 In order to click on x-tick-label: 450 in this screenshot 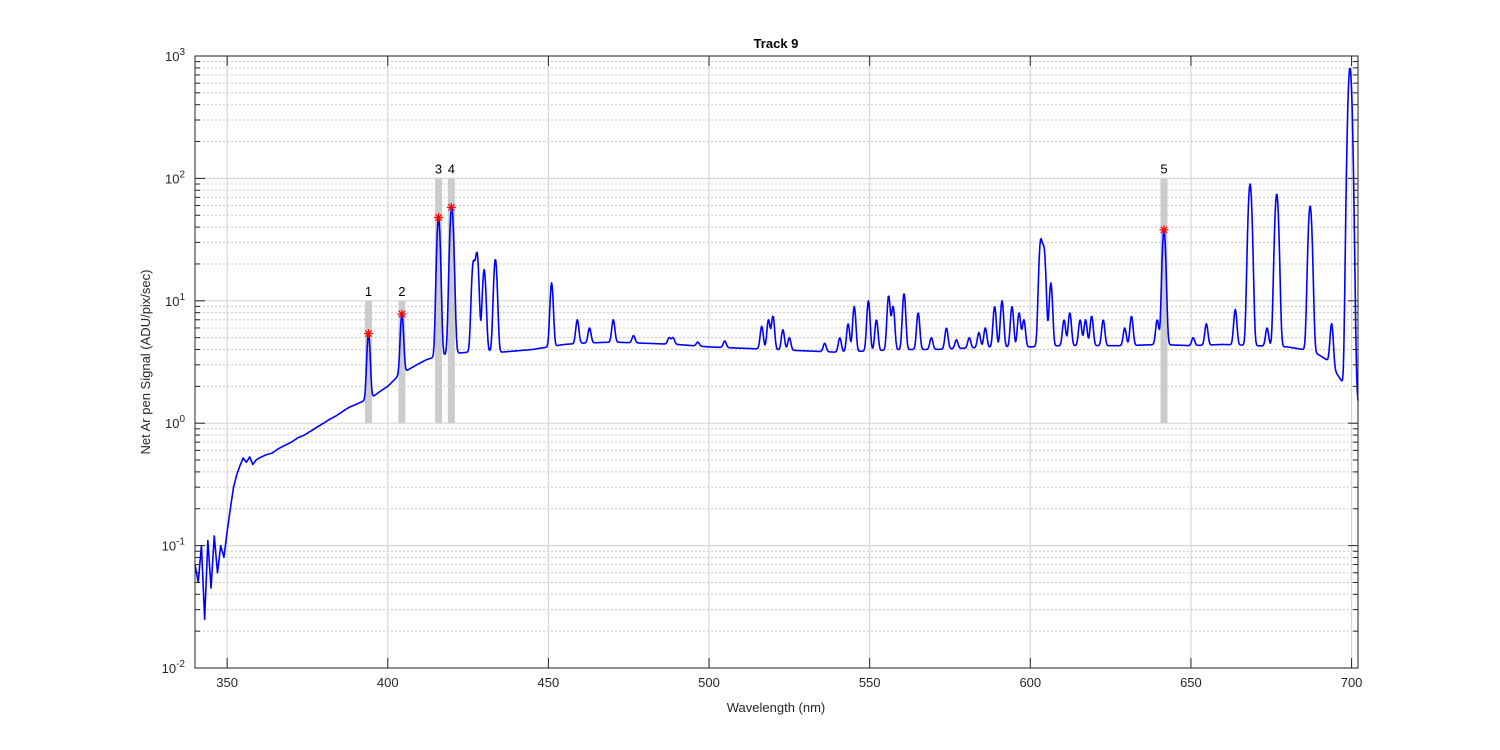, I will do `click(549, 682)`.